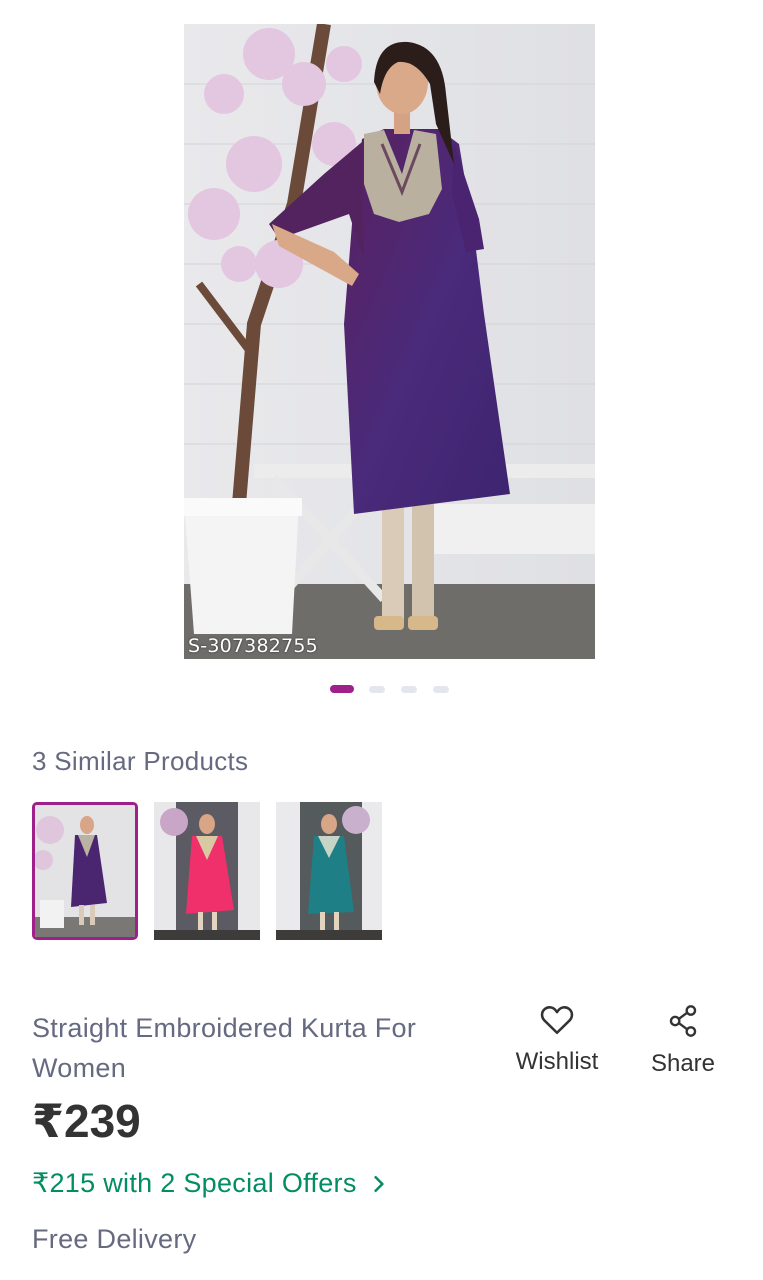 The image size is (763, 1280). Describe the element at coordinates (683, 1021) in the screenshot. I see `share-icon` at that location.